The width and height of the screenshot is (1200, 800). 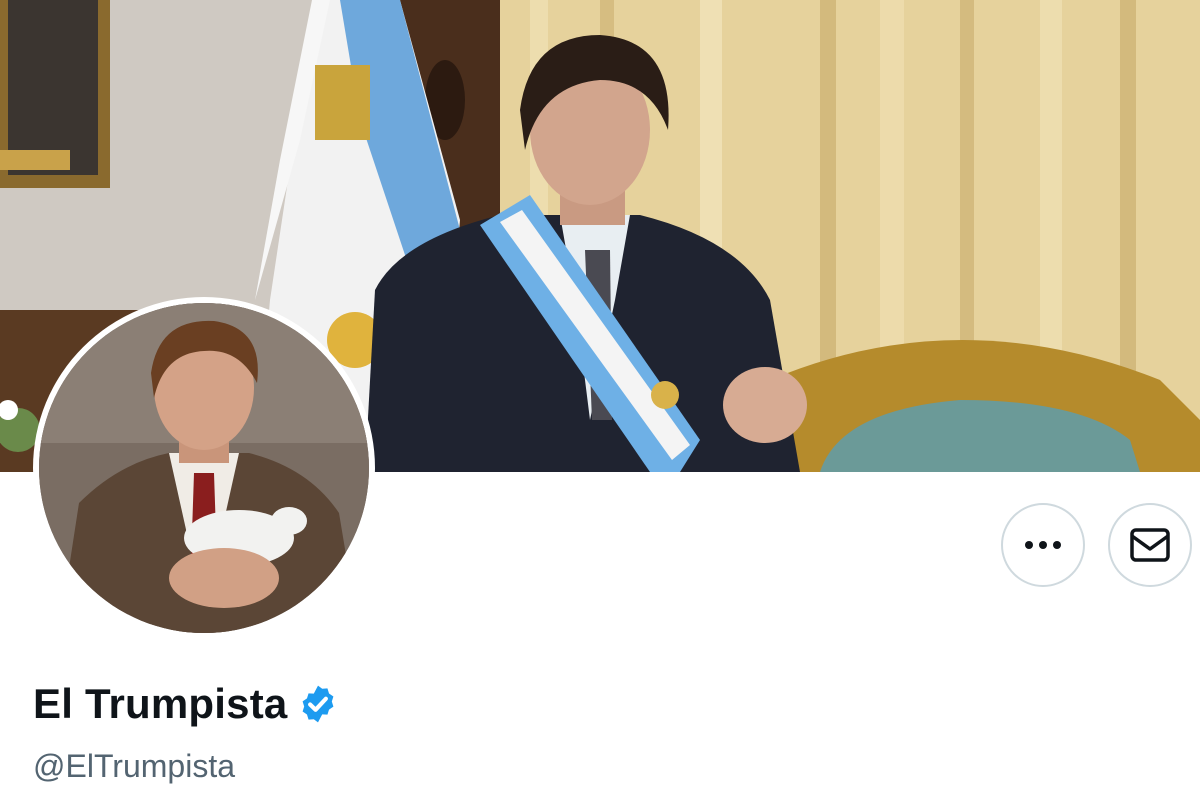 I want to click on envelope-icon, so click(x=1150, y=545).